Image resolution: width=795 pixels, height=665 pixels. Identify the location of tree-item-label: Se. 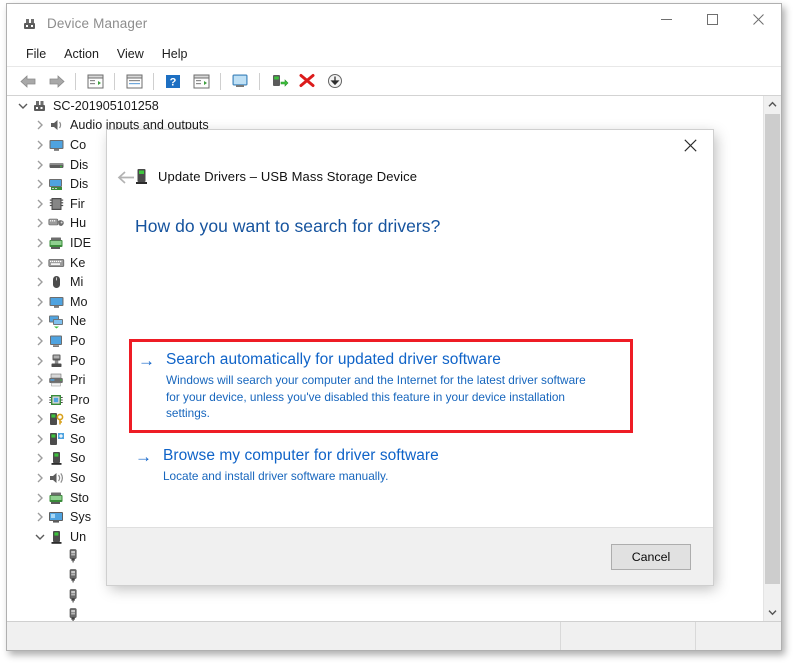
(78, 419).